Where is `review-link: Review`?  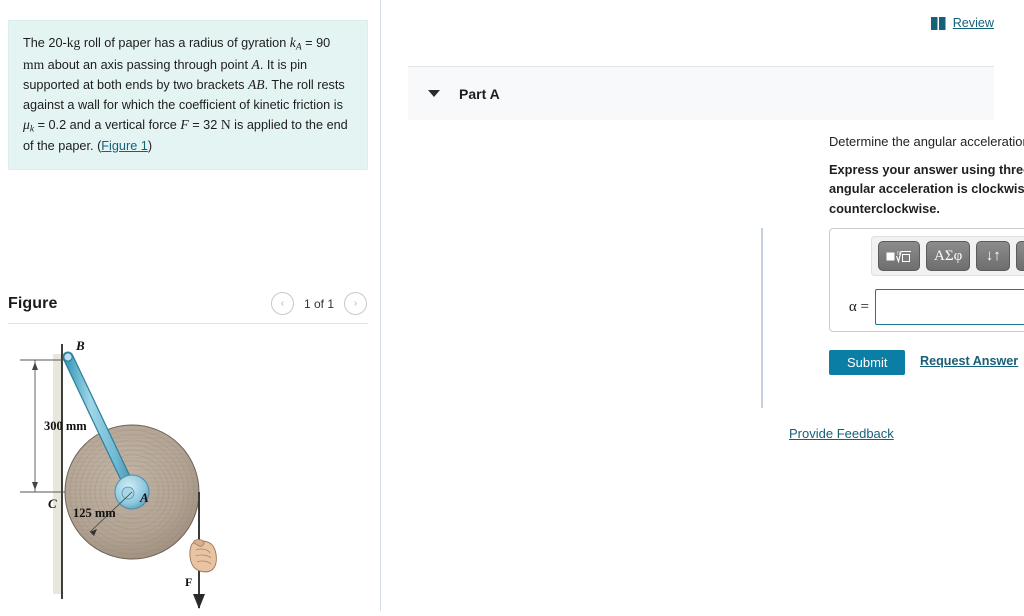 review-link: Review is located at coordinates (973, 23).